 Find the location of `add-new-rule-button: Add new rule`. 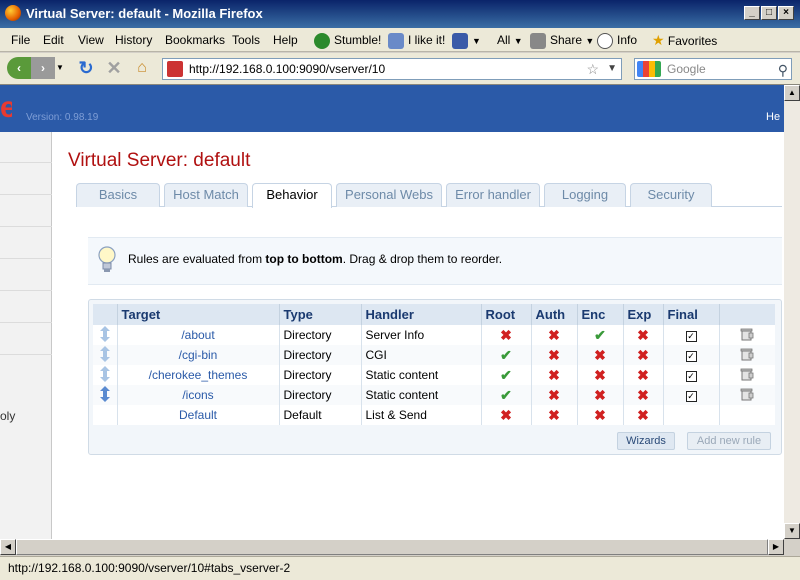

add-new-rule-button: Add new rule is located at coordinates (729, 441).